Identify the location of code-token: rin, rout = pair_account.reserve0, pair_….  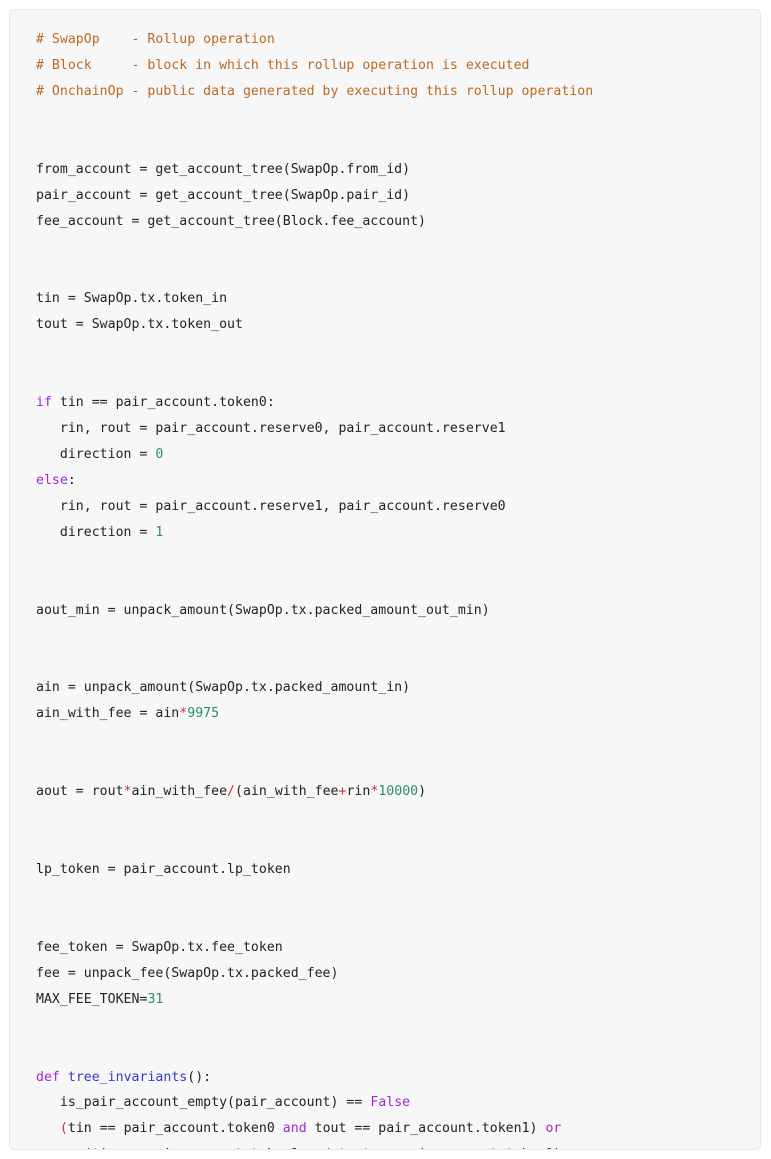
(271, 429).